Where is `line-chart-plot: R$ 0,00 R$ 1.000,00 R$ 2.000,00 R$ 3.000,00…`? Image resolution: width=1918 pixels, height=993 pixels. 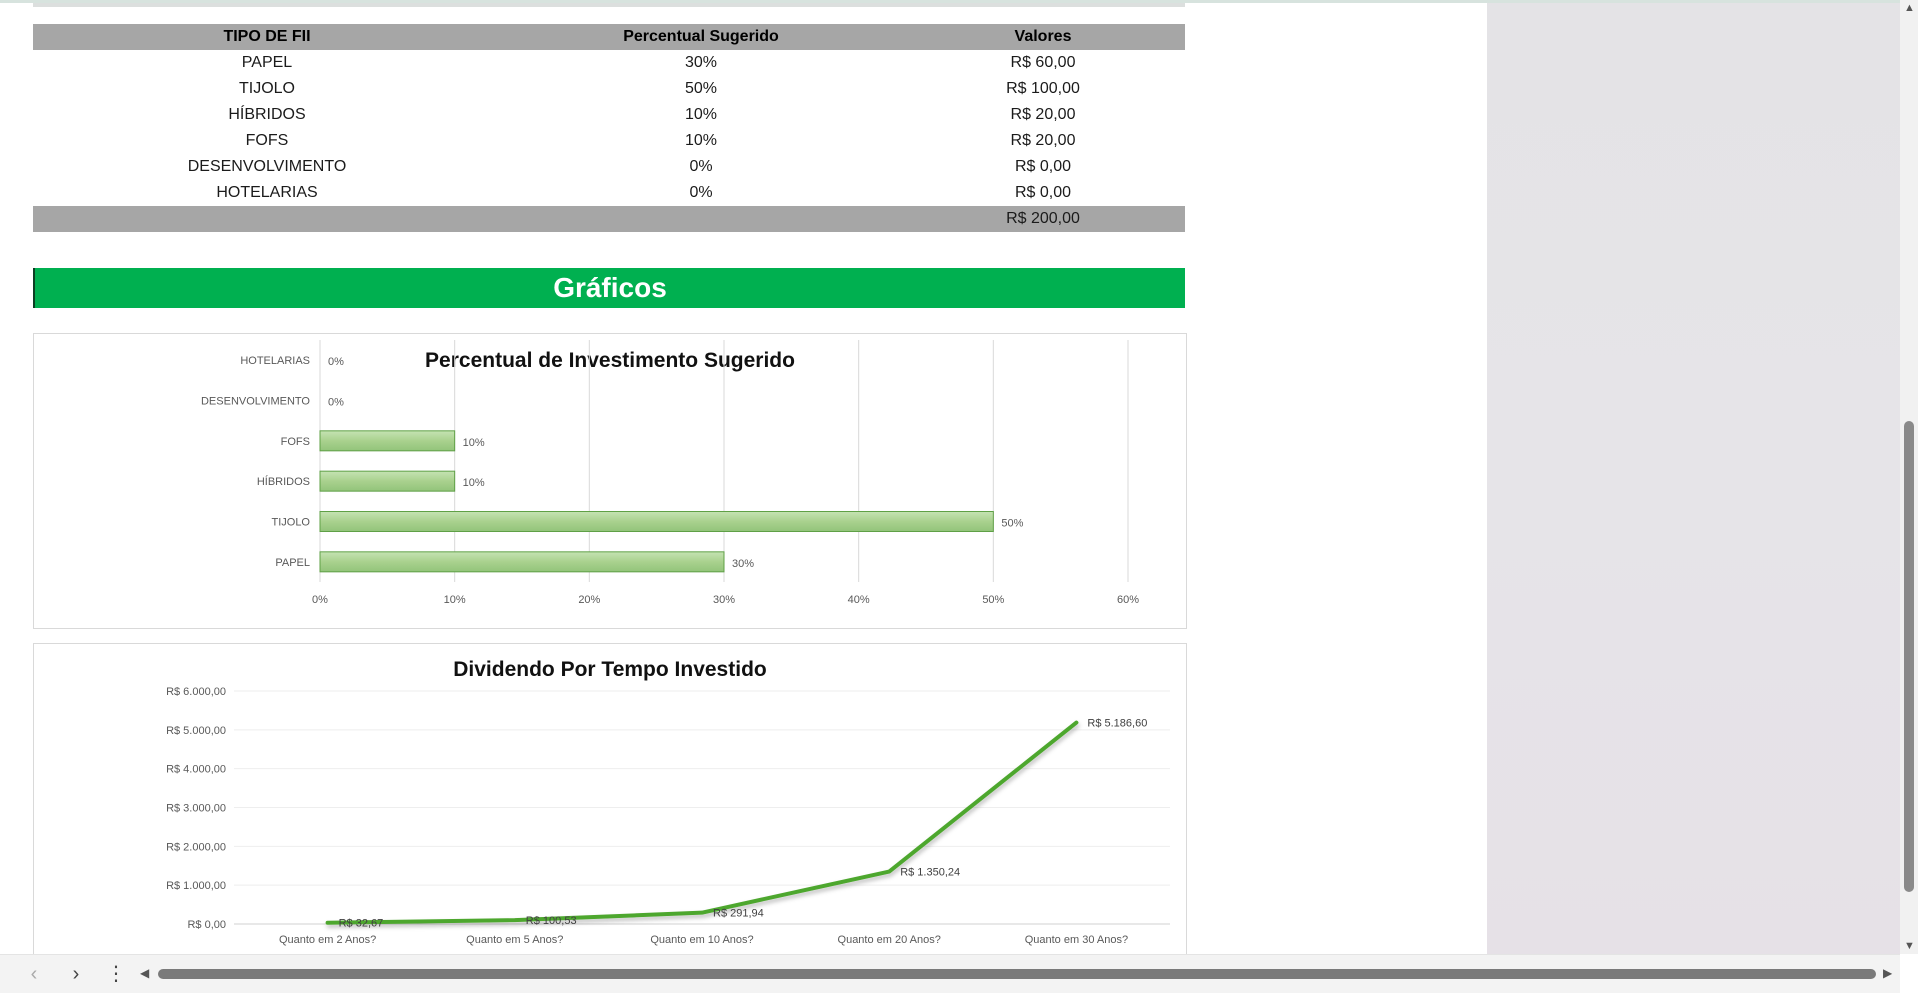
line-chart-plot: R$ 0,00 R$ 1.000,00 R$ 2.000,00 R$ 3.000,00… is located at coordinates (668, 816).